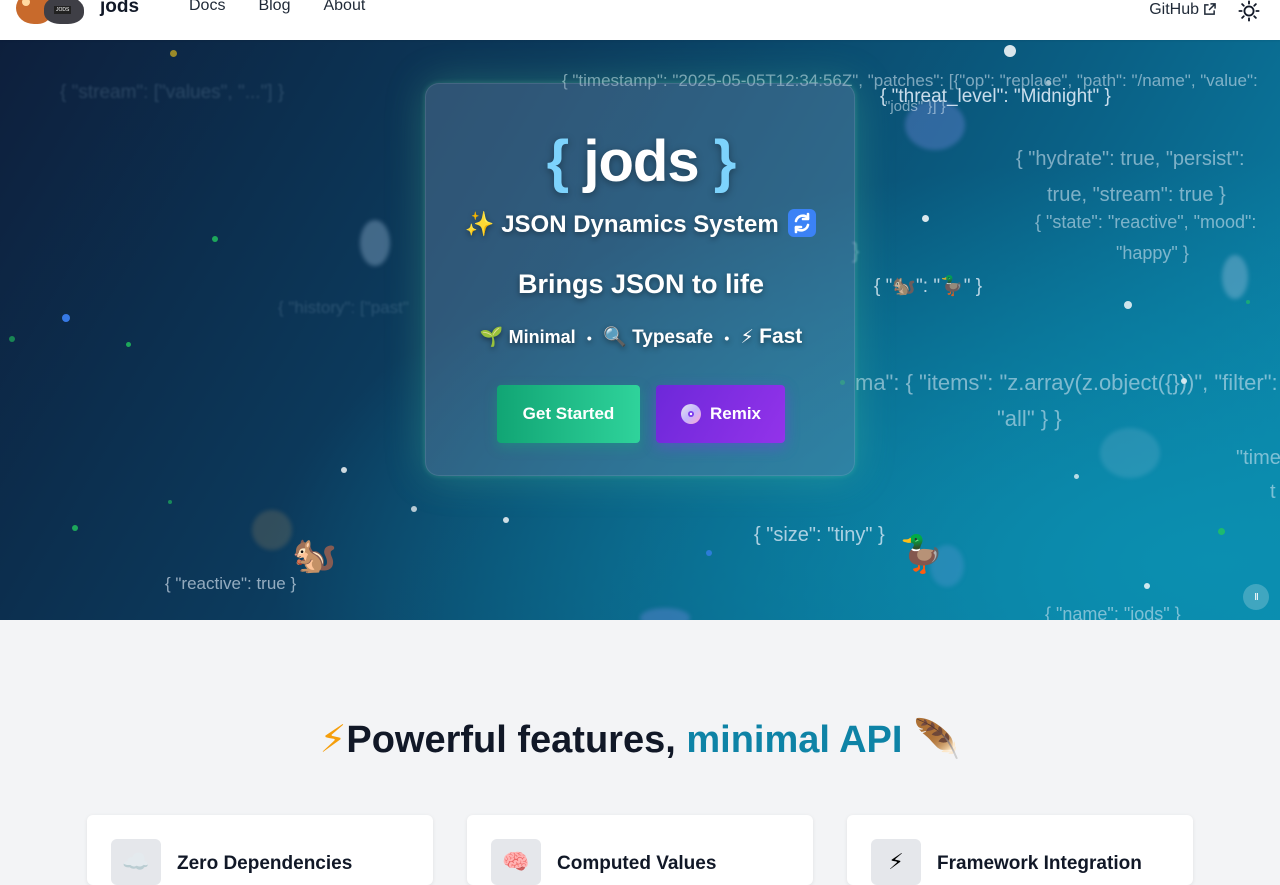 Image resolution: width=1280 pixels, height=885 pixels. Describe the element at coordinates (343, 307) in the screenshot. I see `floating-json: { "history": ["past"` at that location.